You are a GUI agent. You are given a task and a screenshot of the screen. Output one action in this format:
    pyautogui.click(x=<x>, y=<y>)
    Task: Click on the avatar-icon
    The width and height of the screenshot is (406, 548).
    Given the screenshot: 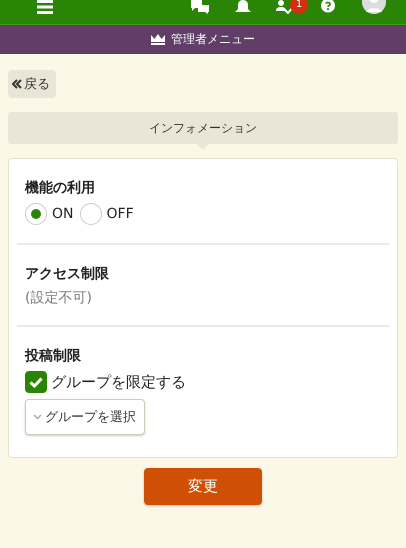 What is the action you would take?
    pyautogui.click(x=374, y=7)
    